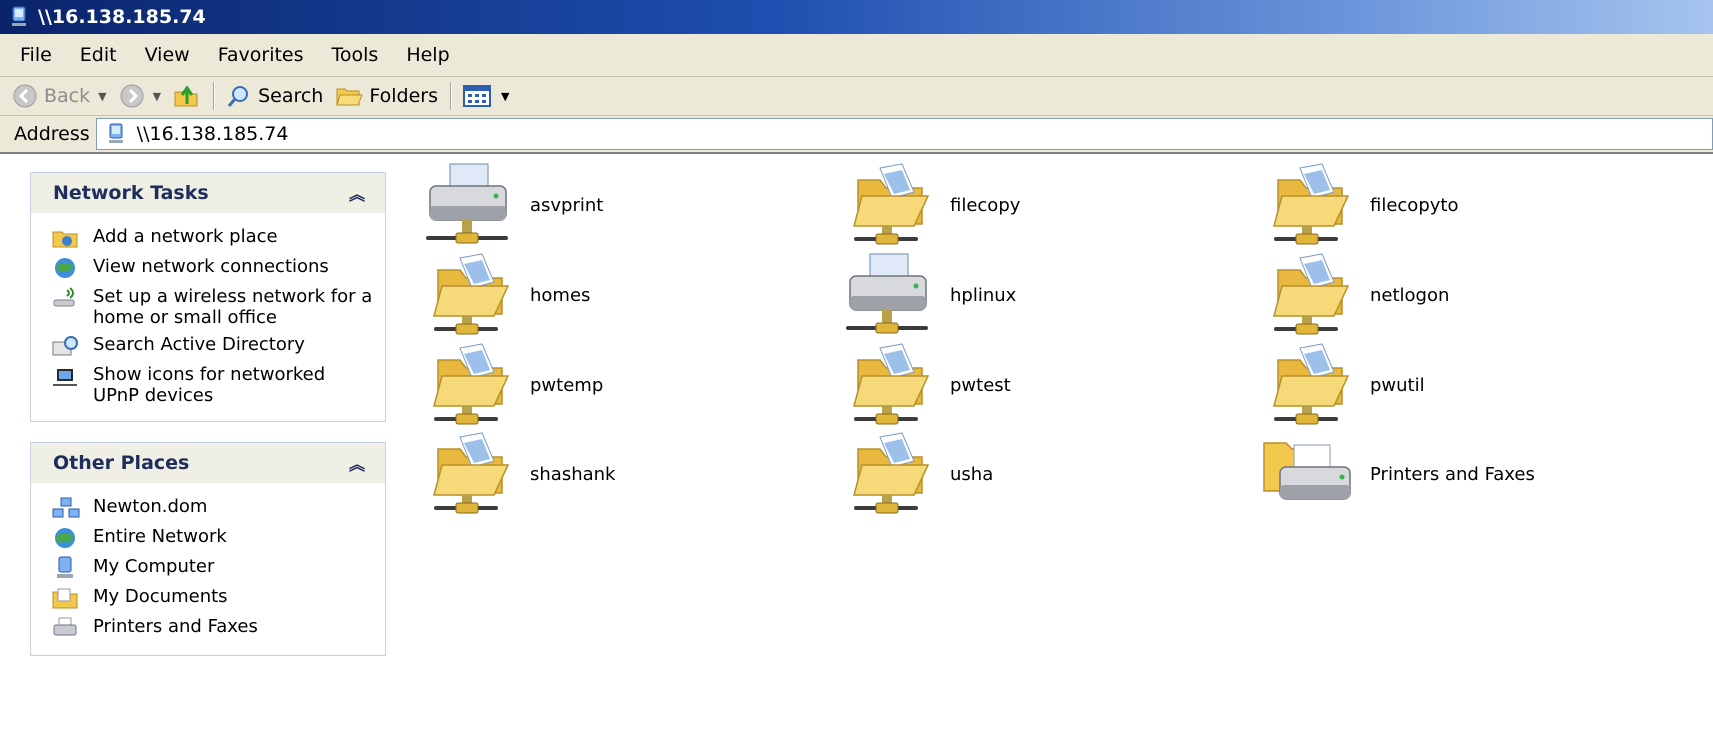  I want to click on share-item-netlogon: netlogon, so click(1460, 295).